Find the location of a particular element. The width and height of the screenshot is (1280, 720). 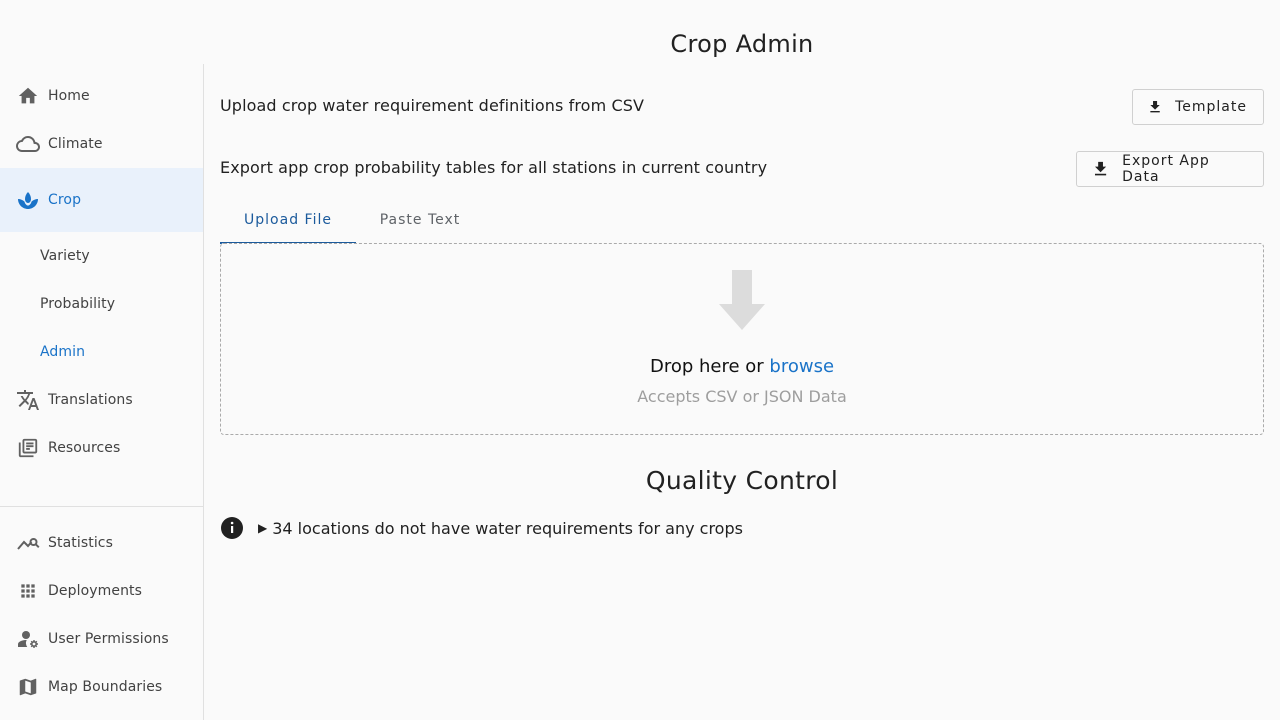

tab-paste-text: Paste Text is located at coordinates (420, 222).